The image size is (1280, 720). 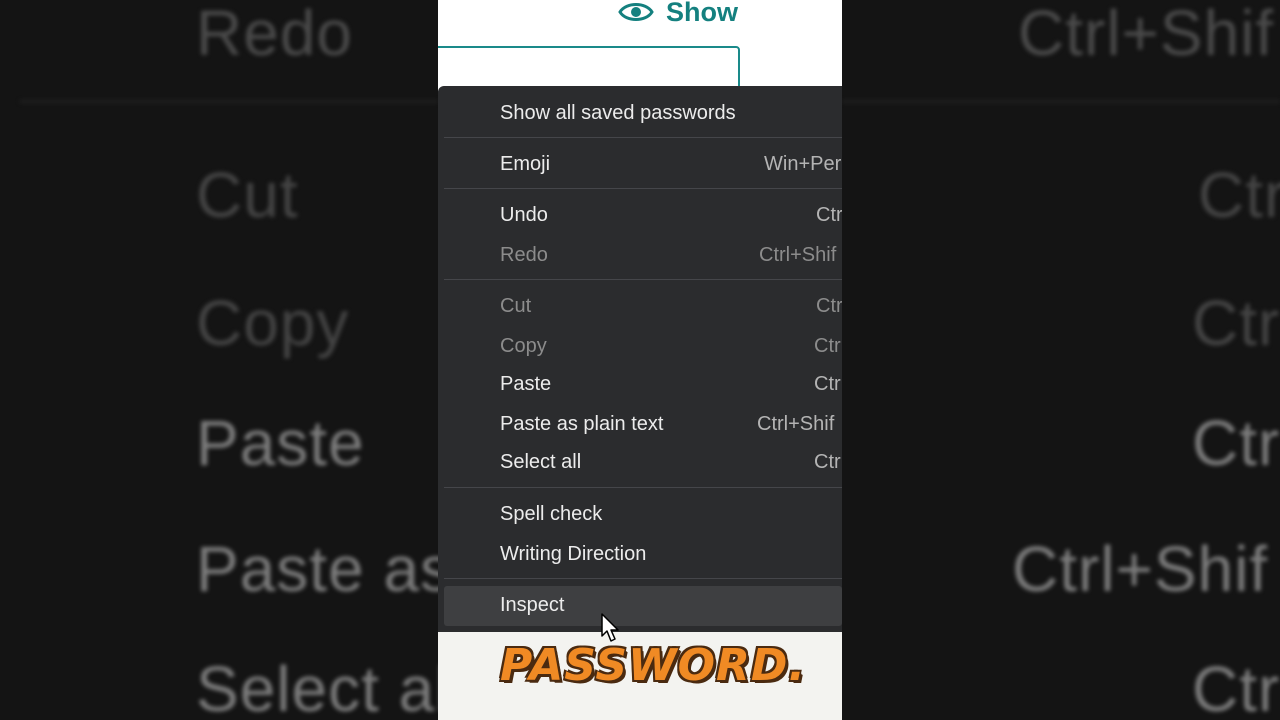 What do you see at coordinates (653, 665) in the screenshot?
I see `video-caption: PASSWORD.` at bounding box center [653, 665].